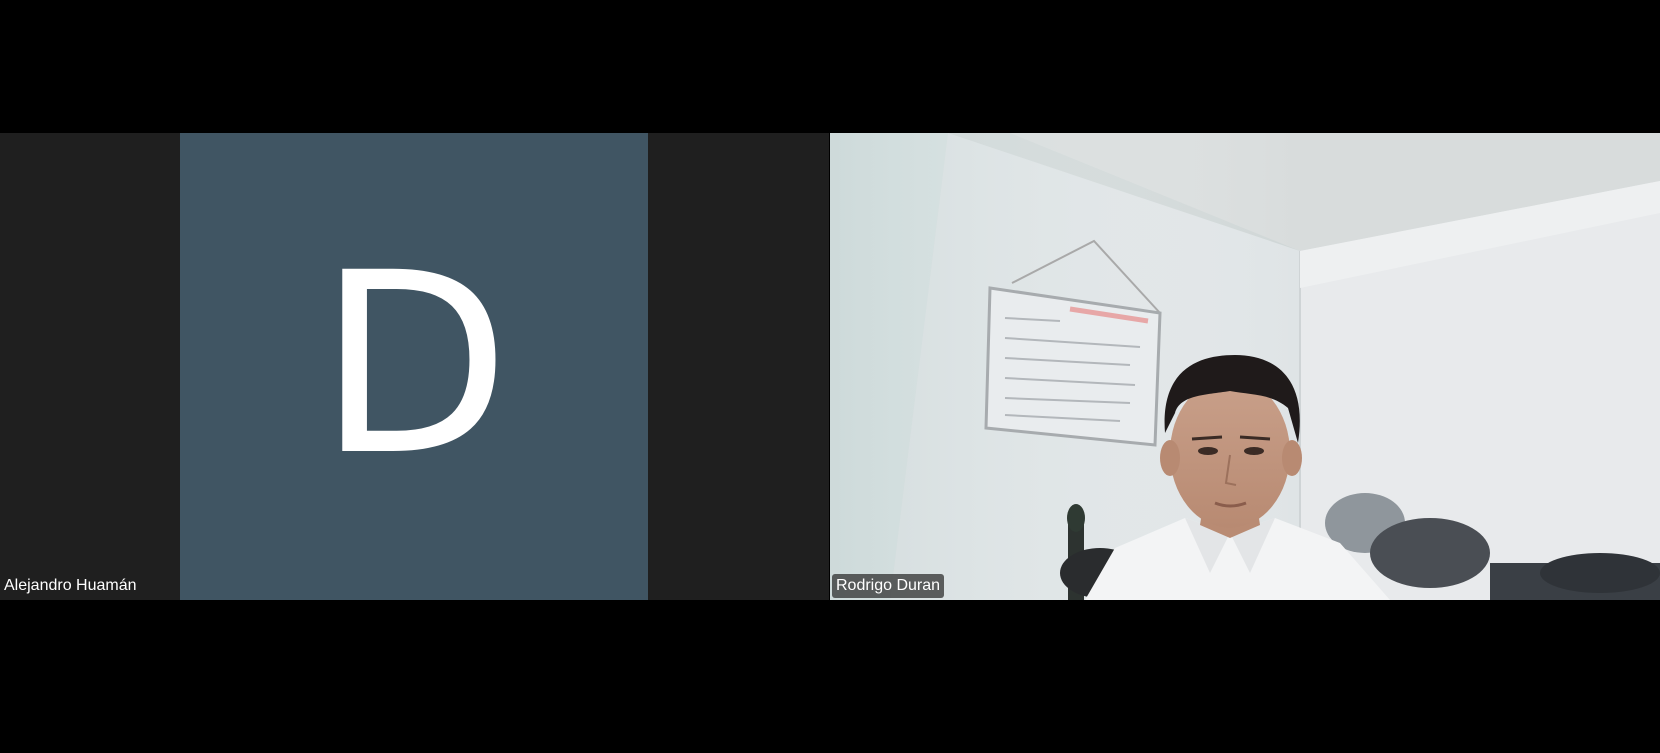  I want to click on avatar-initial: D, so click(414, 364).